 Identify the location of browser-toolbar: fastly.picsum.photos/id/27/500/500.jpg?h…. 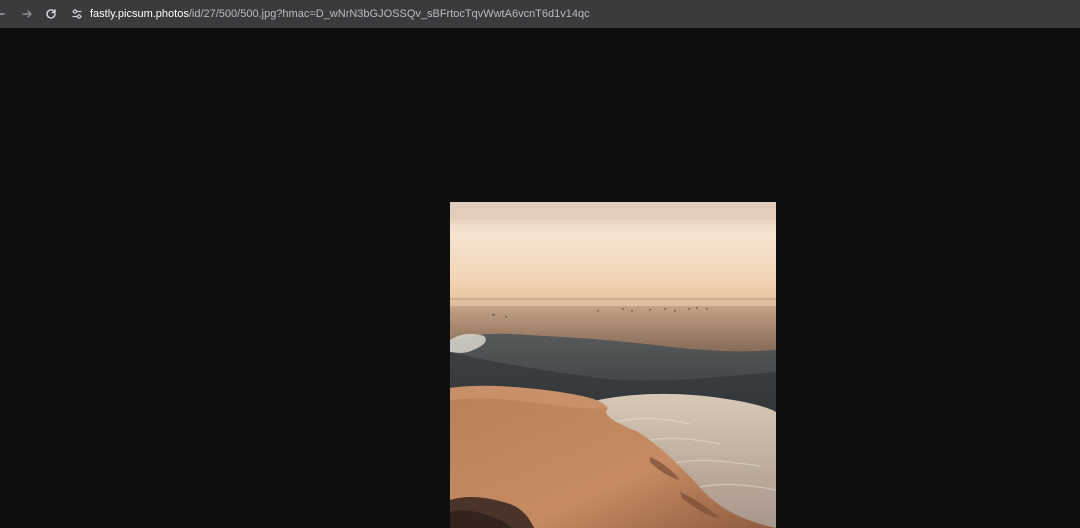
(540, 14).